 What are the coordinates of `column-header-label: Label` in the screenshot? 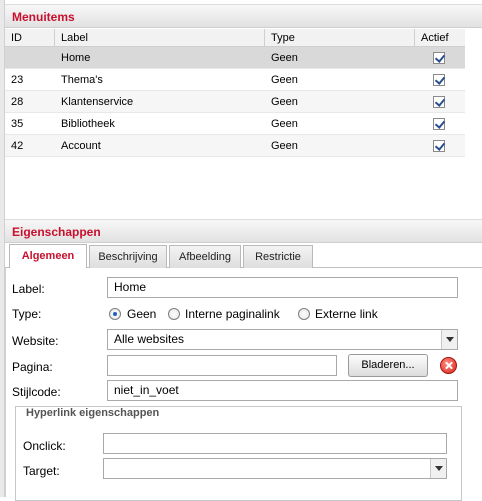 It's located at (160, 38).